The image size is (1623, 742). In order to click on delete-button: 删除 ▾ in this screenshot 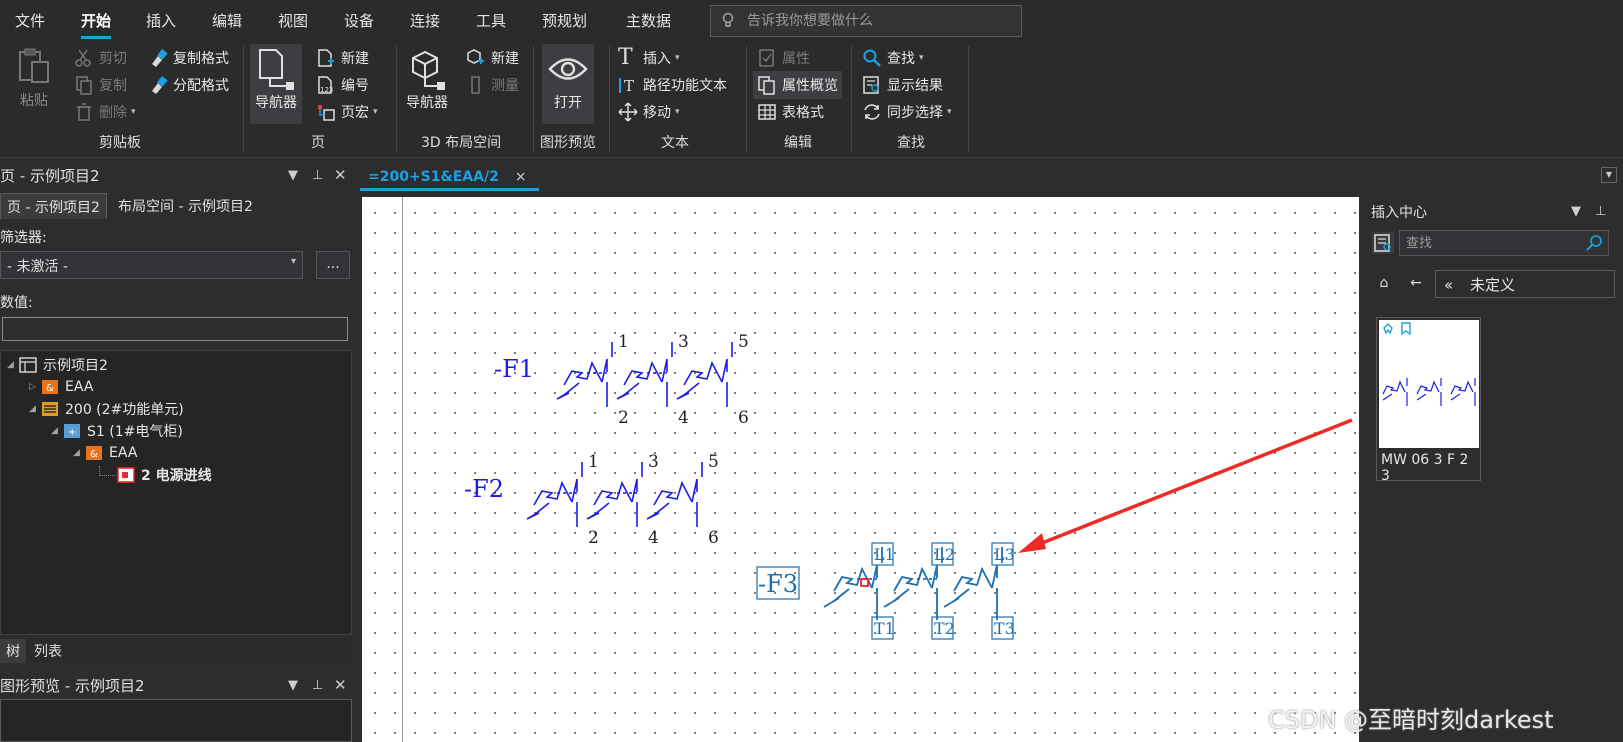, I will do `click(105, 112)`.